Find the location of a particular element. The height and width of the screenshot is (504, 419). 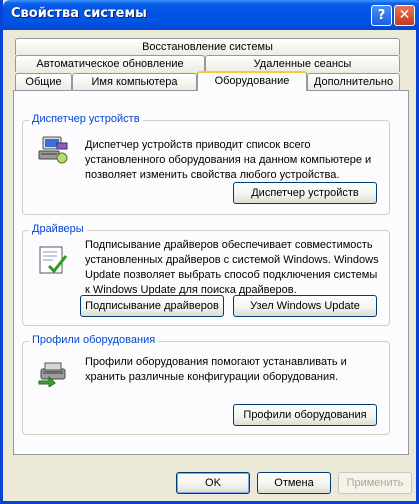

tab-label: Автоматическое обновление is located at coordinates (110, 64).